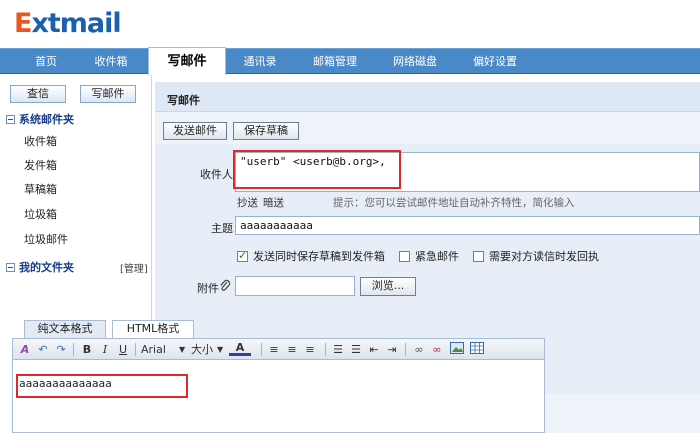 The height and width of the screenshot is (433, 700). I want to click on nav-tab-netdisk: 网络磁盘, so click(415, 61).